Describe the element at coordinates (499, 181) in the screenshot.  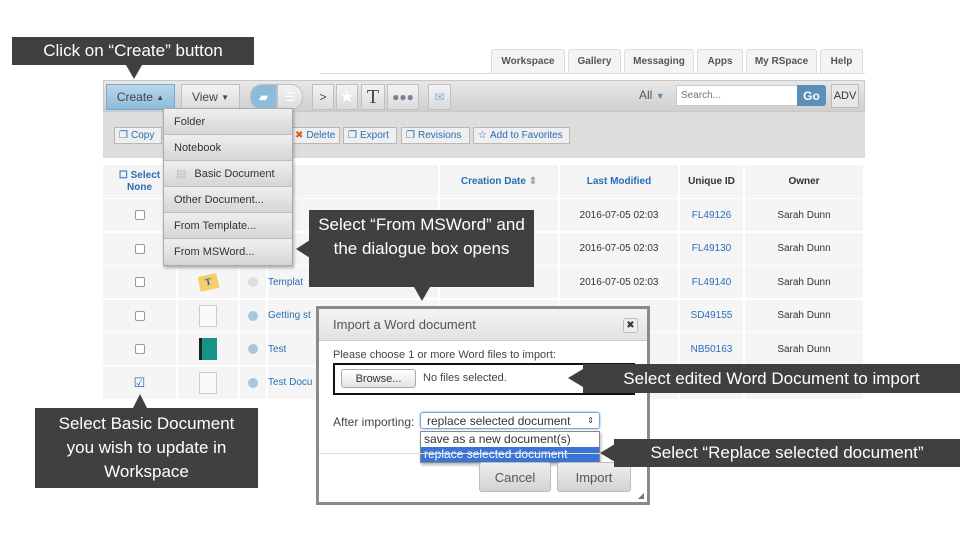
I see `creation-date-header: Creation Date ⇕` at that location.